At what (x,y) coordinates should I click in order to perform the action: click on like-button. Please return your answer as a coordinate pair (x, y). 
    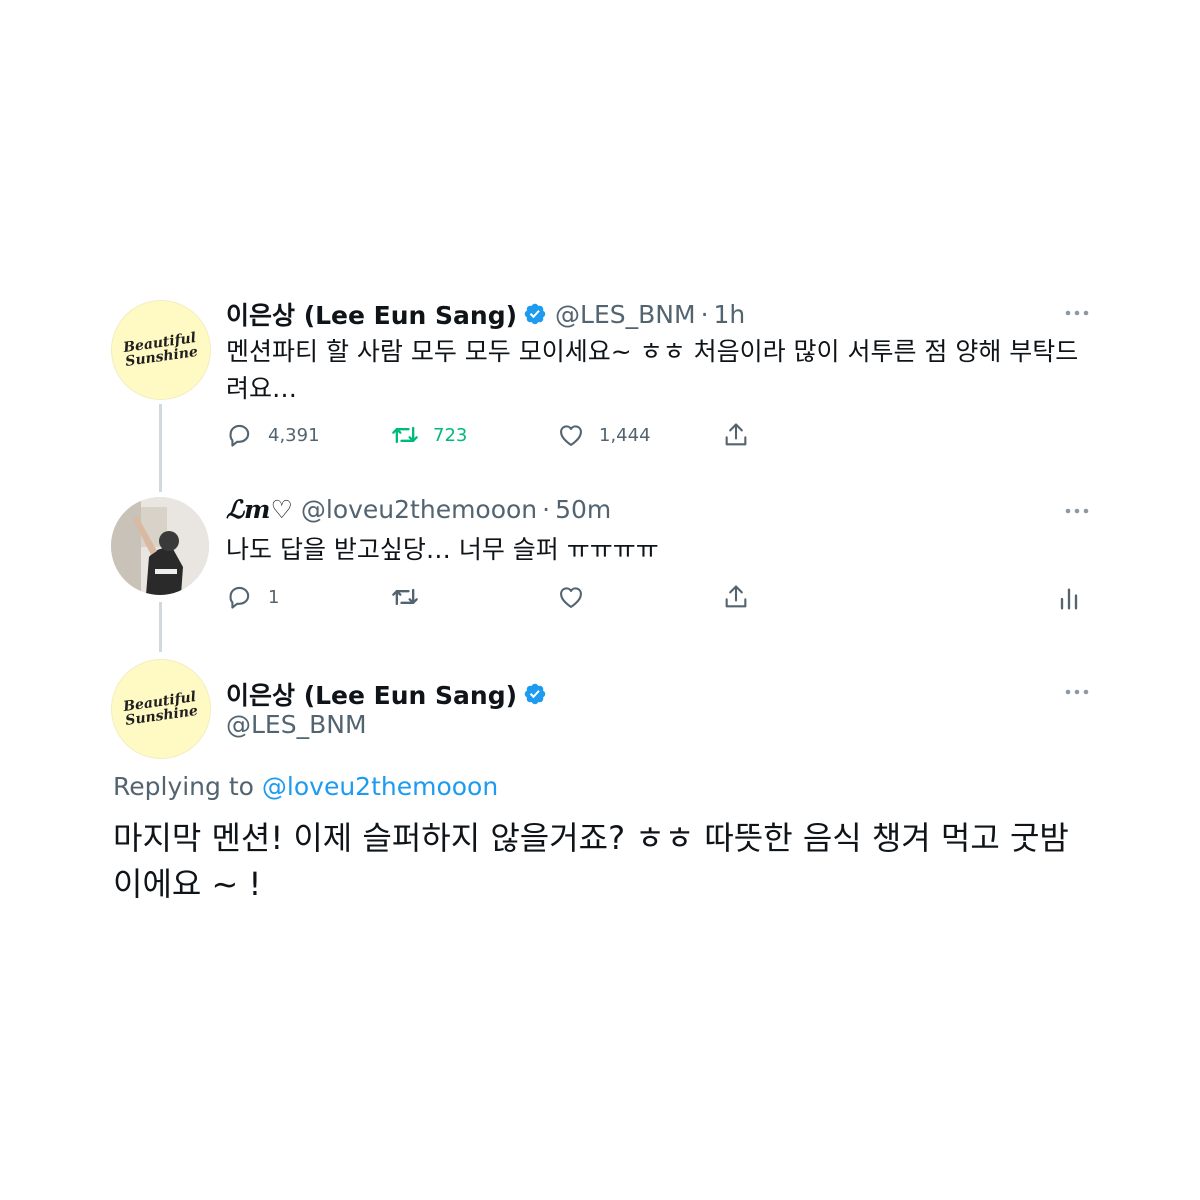
    Looking at the image, I should click on (571, 597).